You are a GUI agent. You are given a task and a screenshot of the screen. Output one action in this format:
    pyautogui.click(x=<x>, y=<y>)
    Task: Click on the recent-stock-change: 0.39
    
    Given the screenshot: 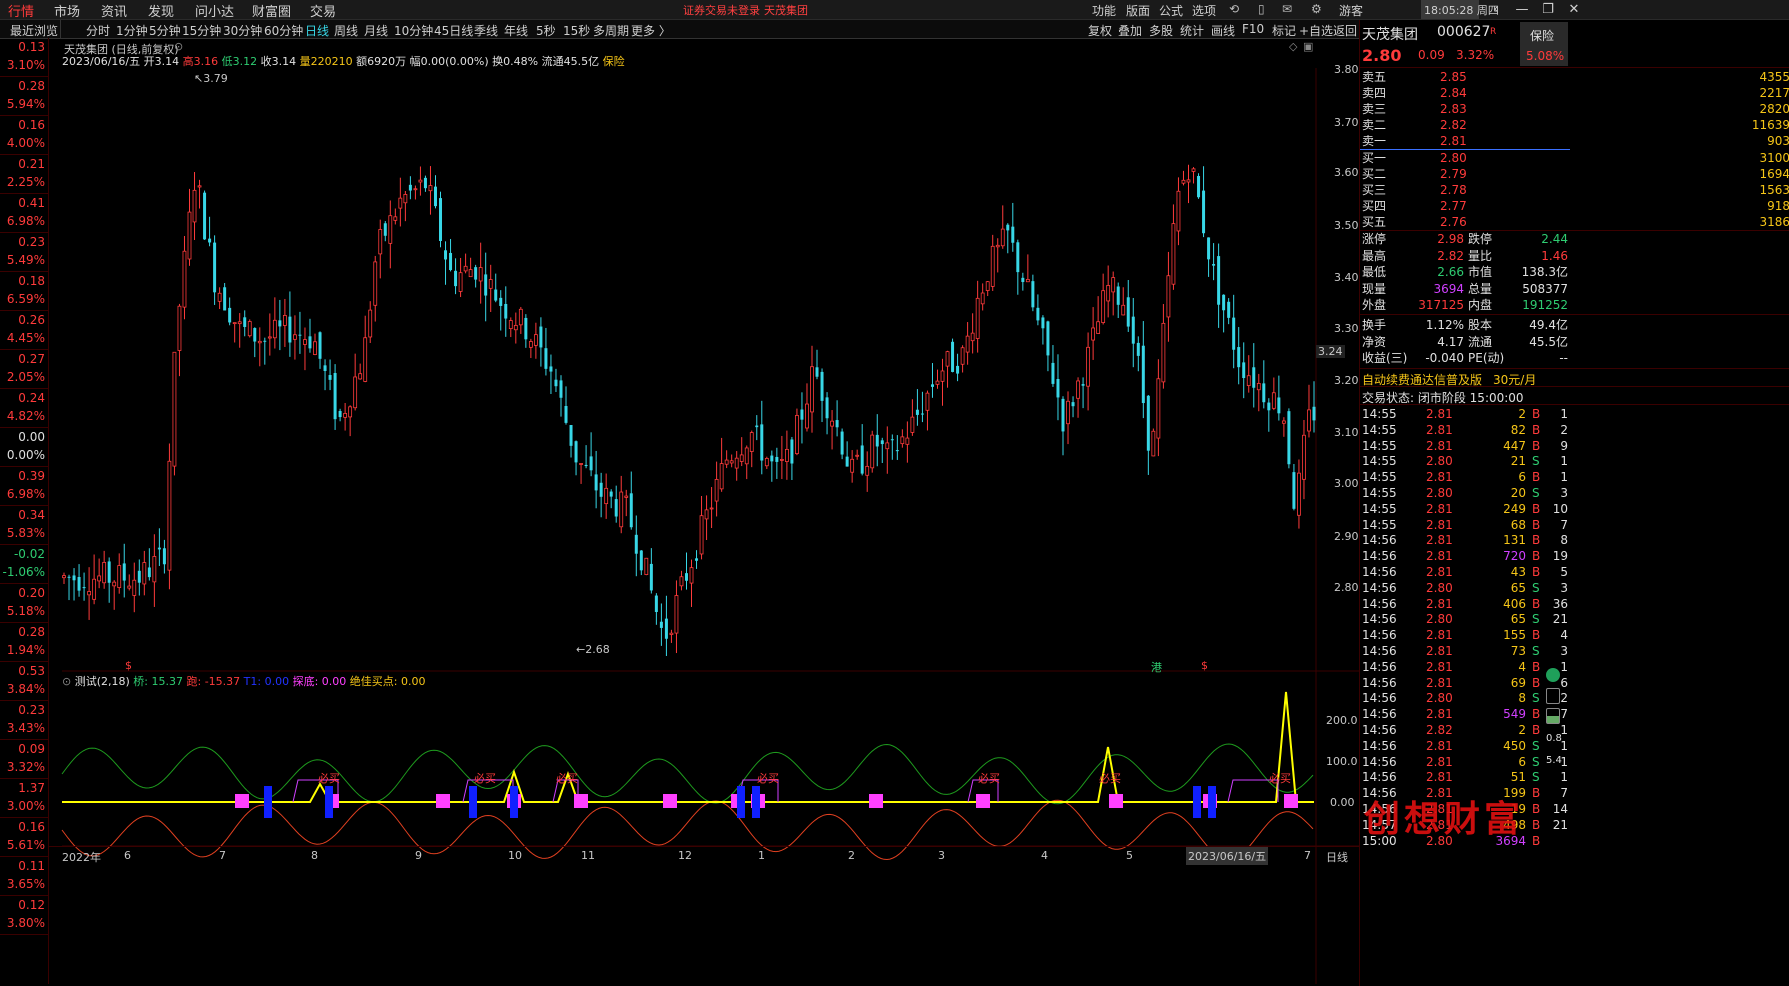 What is the action you would take?
    pyautogui.click(x=22, y=476)
    